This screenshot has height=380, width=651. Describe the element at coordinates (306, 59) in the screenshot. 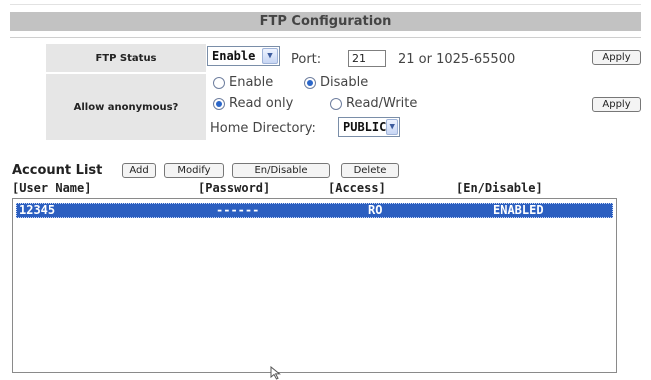

I see `port-label: Port:` at that location.